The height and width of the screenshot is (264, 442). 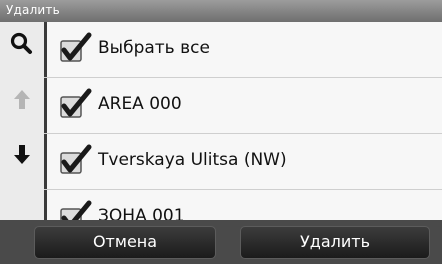 What do you see at coordinates (140, 104) in the screenshot?
I see `list-item-label: AREA 000` at bounding box center [140, 104].